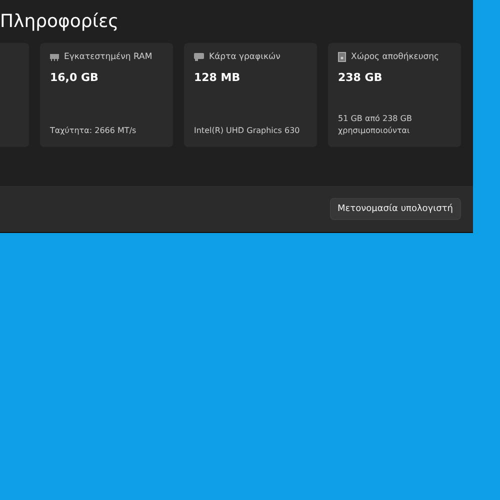 Image resolution: width=500 pixels, height=500 pixels. I want to click on card-detail: Ταχύτητα: 2666 MT/s, so click(94, 131).